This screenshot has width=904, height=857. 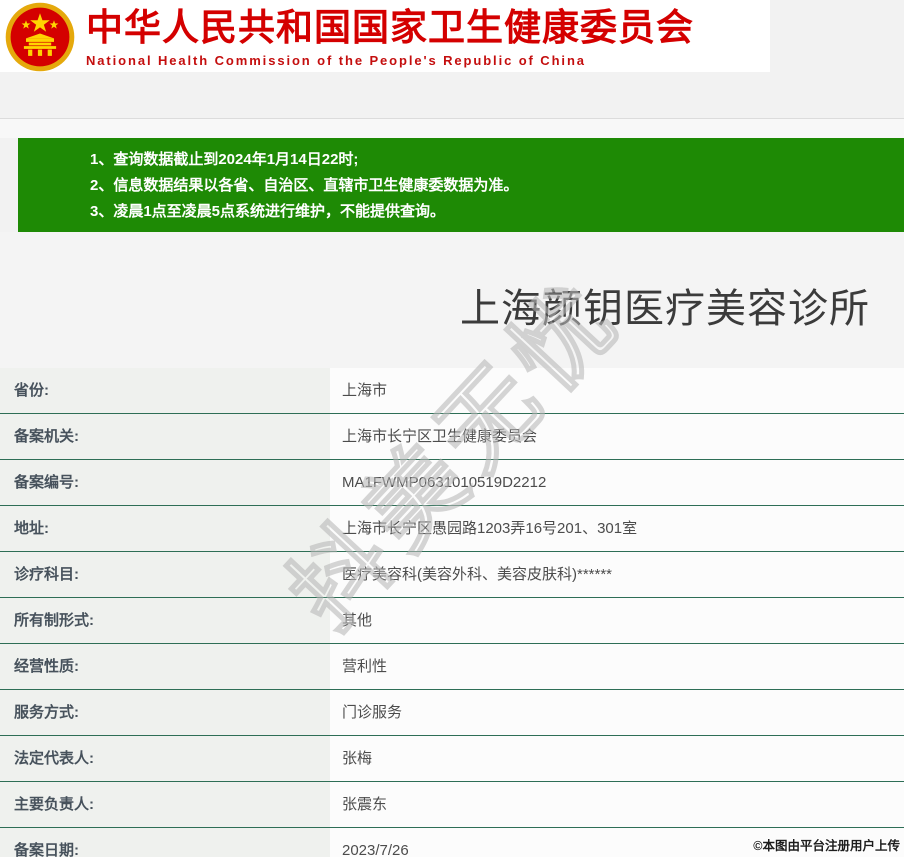 What do you see at coordinates (617, 758) in the screenshot?
I see `row-value: 张梅` at bounding box center [617, 758].